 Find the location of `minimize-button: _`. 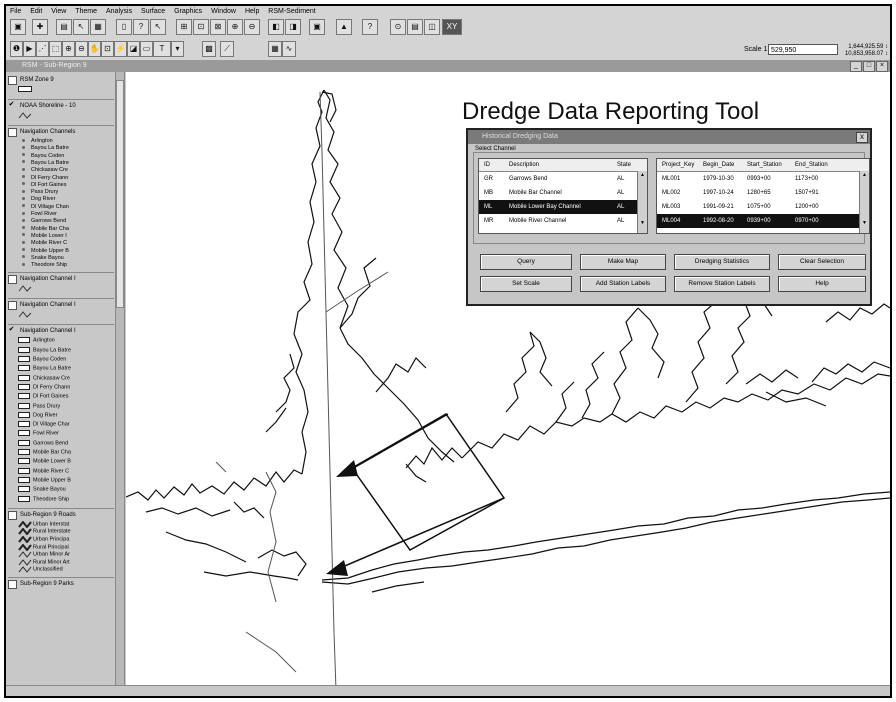

minimize-button: _ is located at coordinates (856, 66).